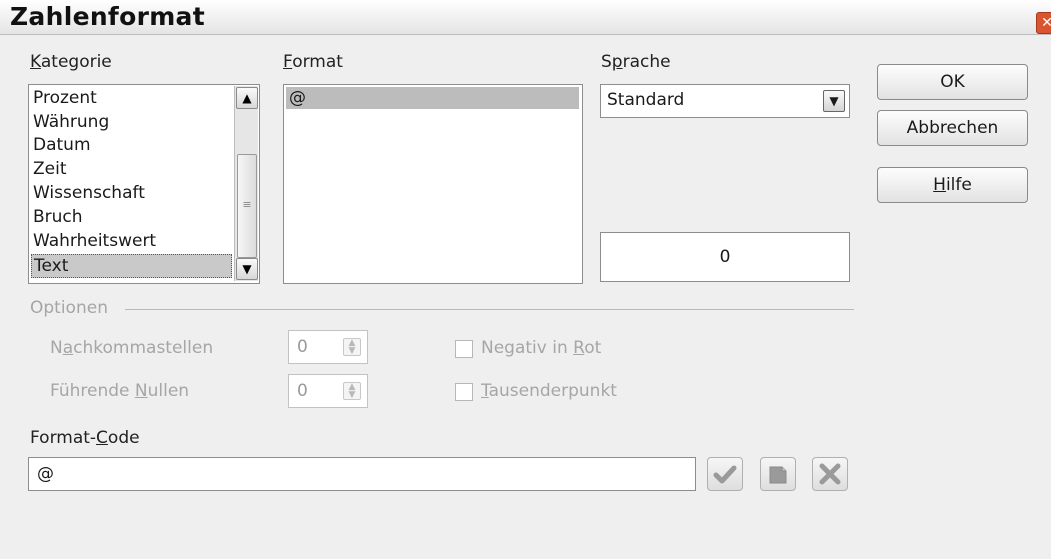 Image resolution: width=1051 pixels, height=559 pixels. I want to click on kategorie-label: Kategorie, so click(71, 62).